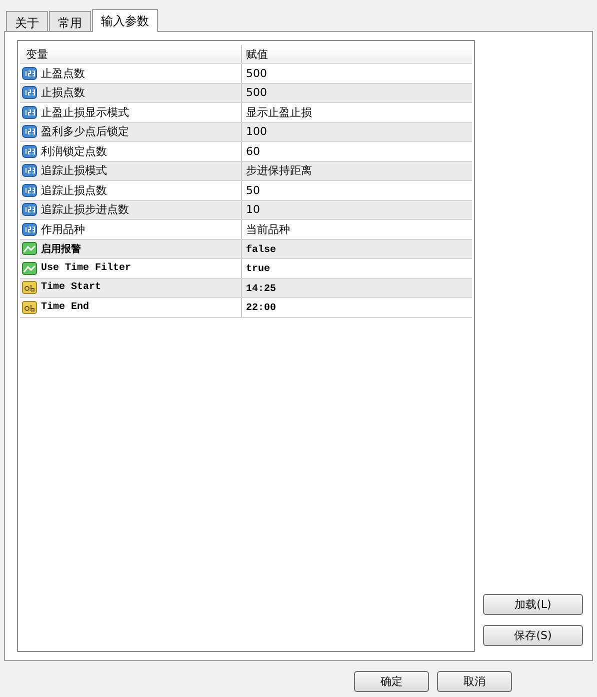 The height and width of the screenshot is (697, 597). What do you see at coordinates (85, 210) in the screenshot?
I see `parameter-name: 追踪止损步进点数` at bounding box center [85, 210].